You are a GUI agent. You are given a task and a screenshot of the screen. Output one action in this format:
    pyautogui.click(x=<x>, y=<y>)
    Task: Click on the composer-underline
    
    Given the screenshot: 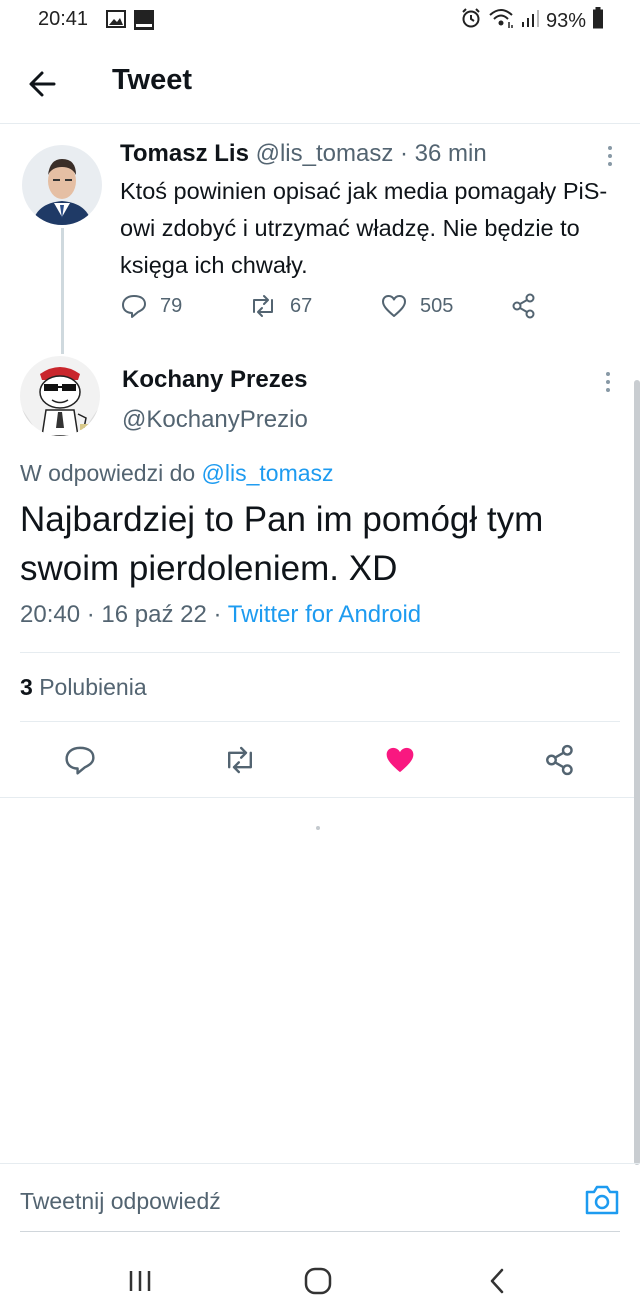 What is the action you would take?
    pyautogui.click(x=320, y=1231)
    